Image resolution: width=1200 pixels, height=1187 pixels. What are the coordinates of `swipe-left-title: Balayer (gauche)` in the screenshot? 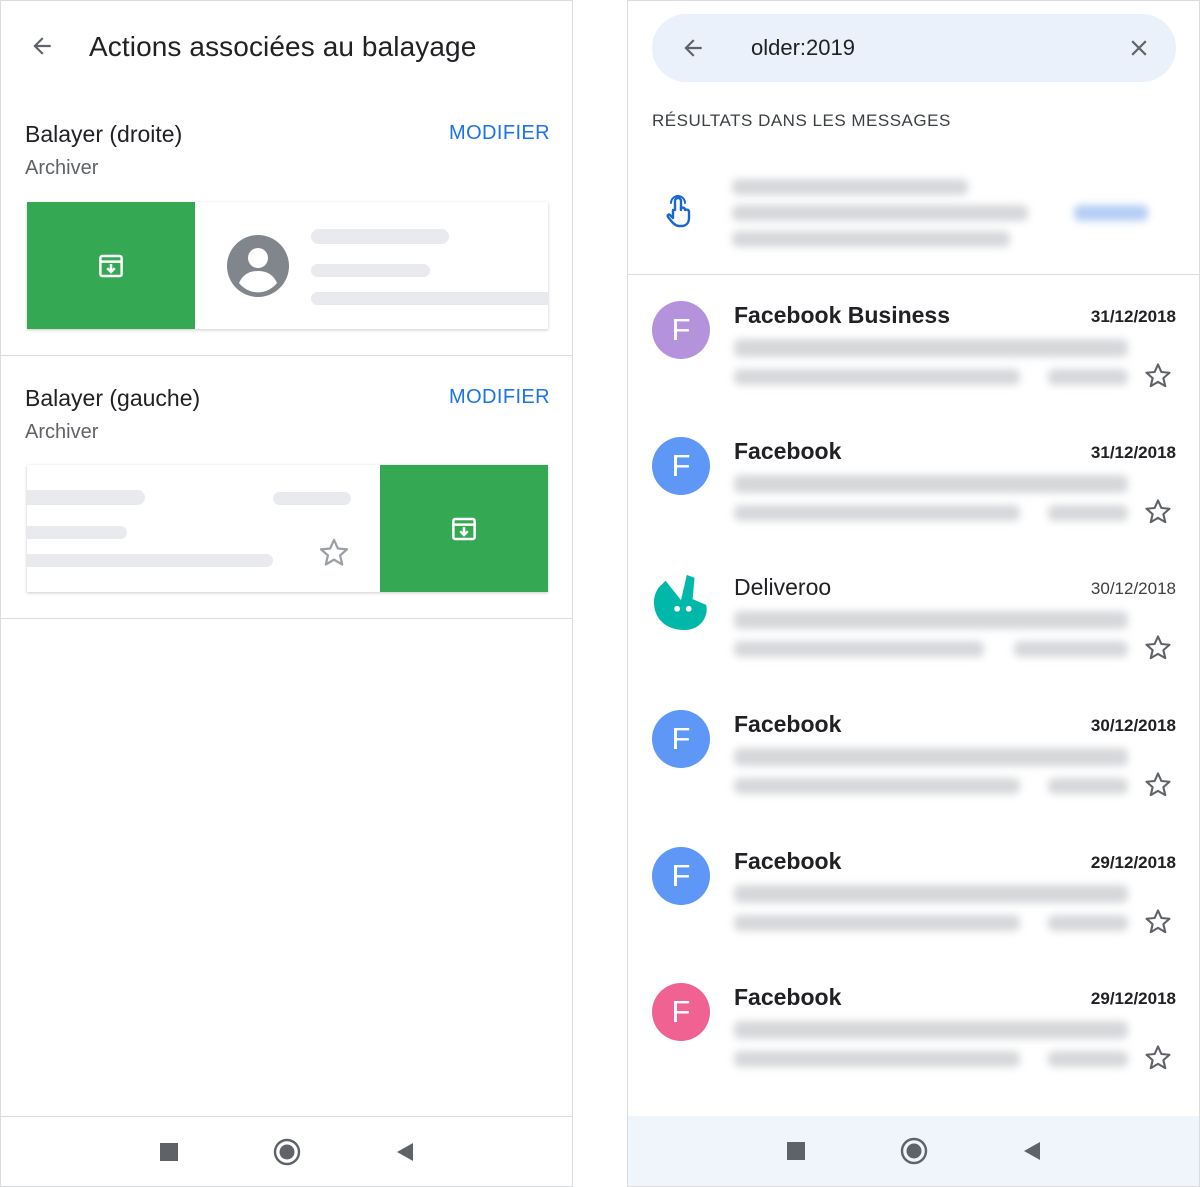 It's located at (113, 398).